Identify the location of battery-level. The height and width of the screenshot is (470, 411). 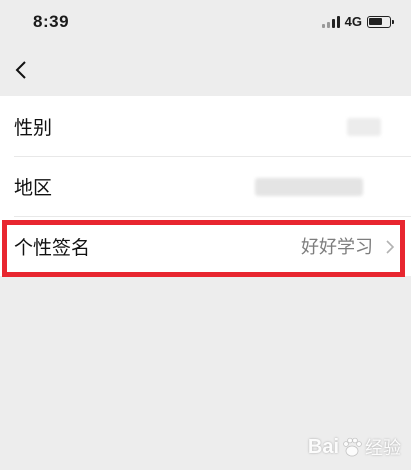
(376, 21).